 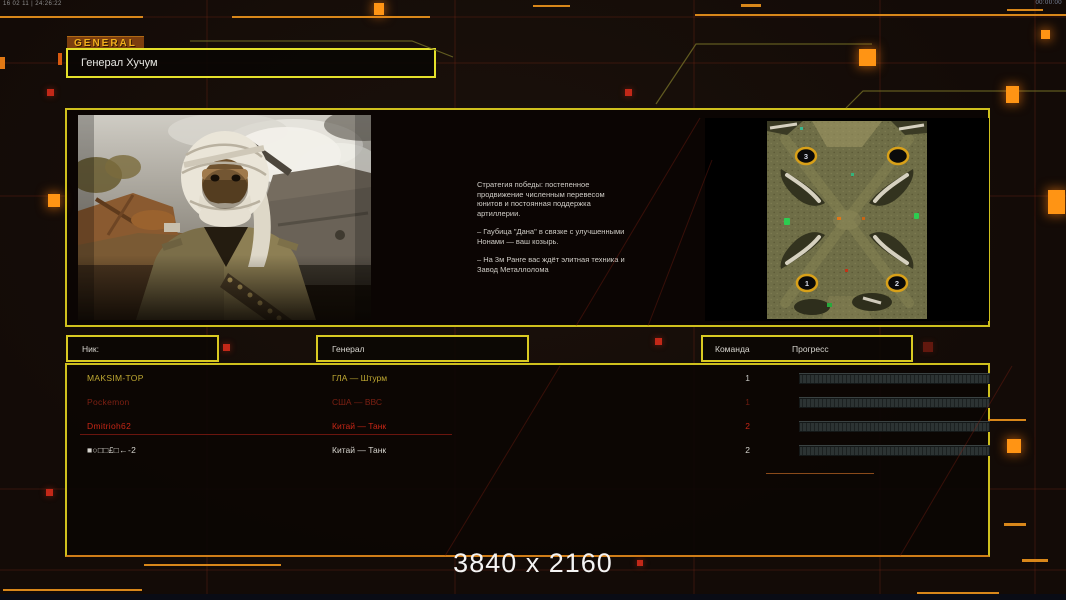 I want to click on header-general: Генерал, so click(x=422, y=348).